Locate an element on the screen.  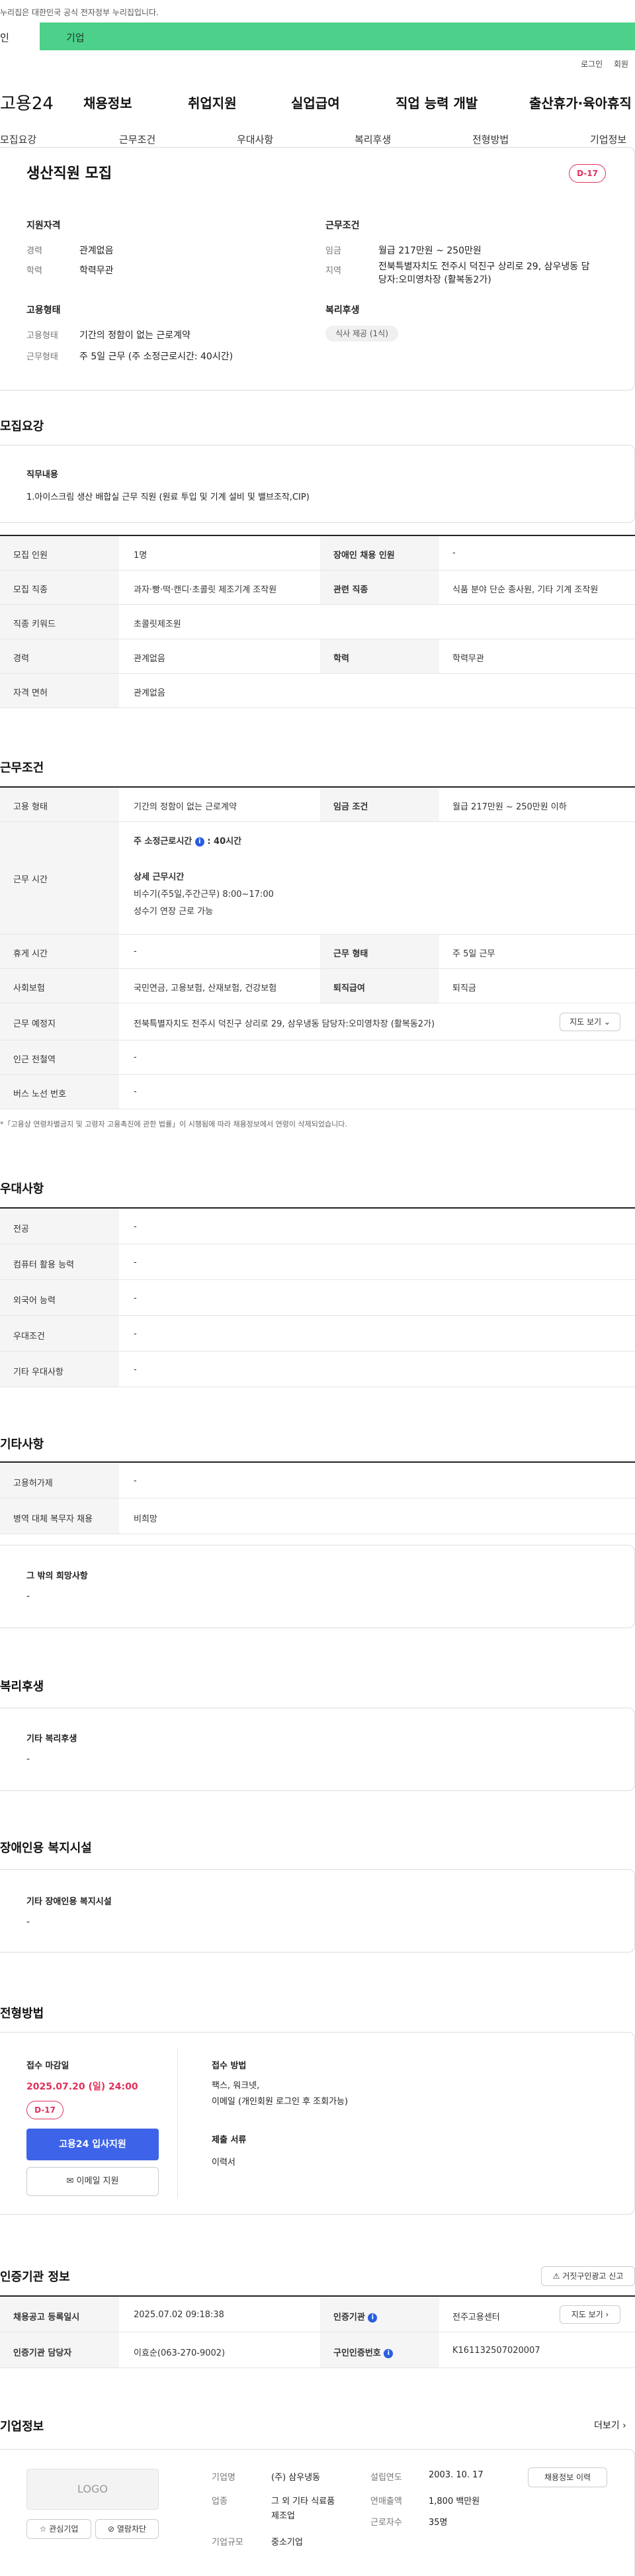
select-divider is located at coordinates (177, 2123).